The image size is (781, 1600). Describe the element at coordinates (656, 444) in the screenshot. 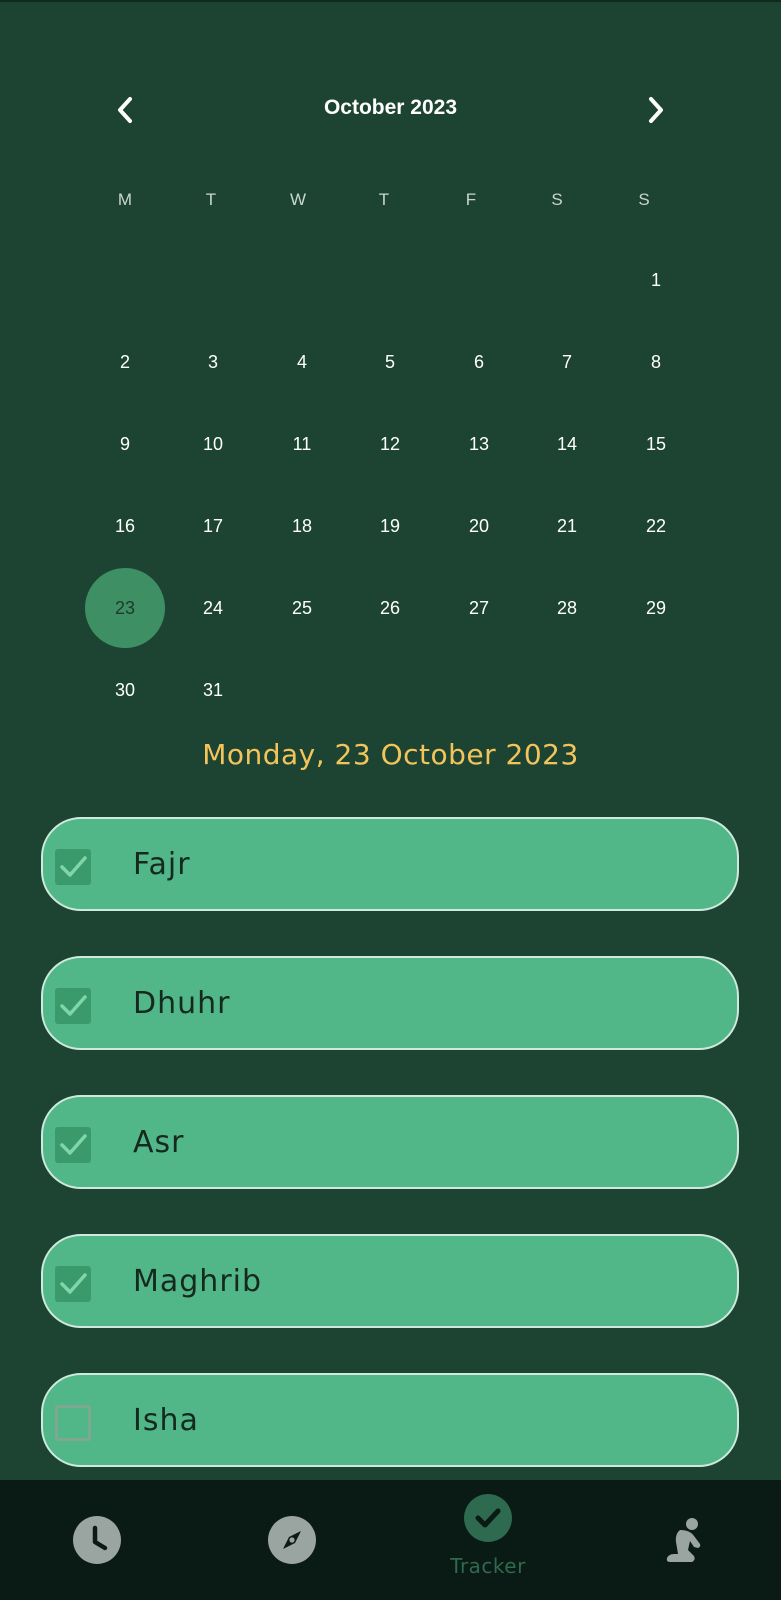

I see `calendar-day: 15` at that location.